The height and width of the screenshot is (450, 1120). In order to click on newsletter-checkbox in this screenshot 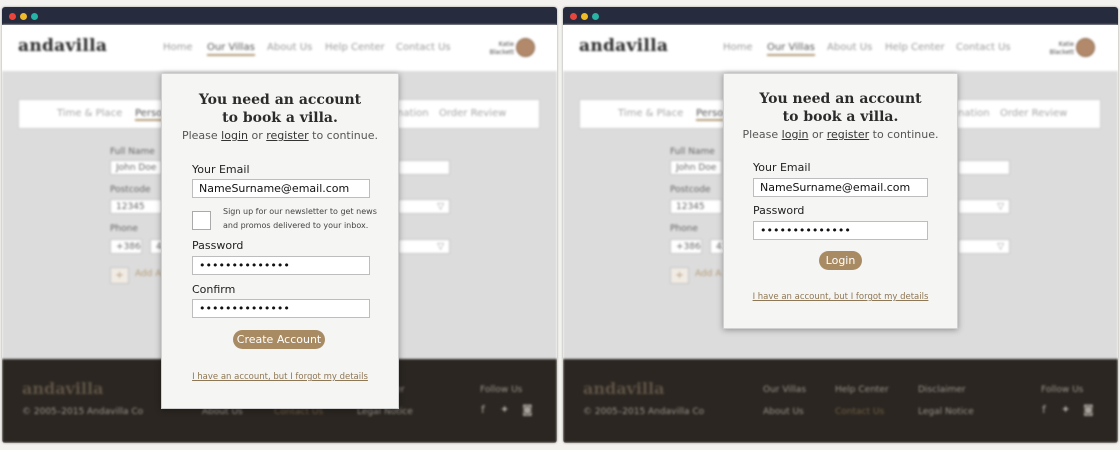, I will do `click(201, 220)`.